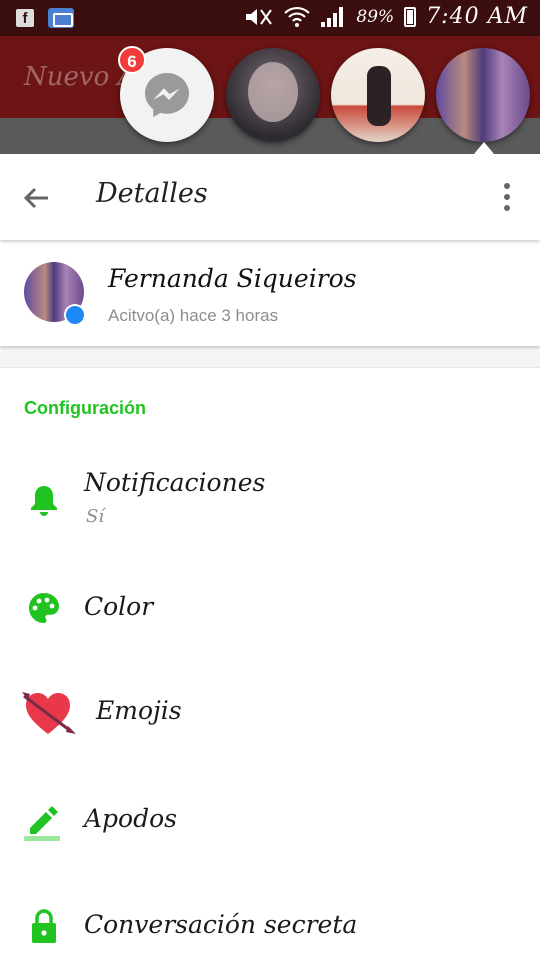 This screenshot has height=960, width=540. Describe the element at coordinates (44, 926) in the screenshot. I see `lock-icon` at that location.